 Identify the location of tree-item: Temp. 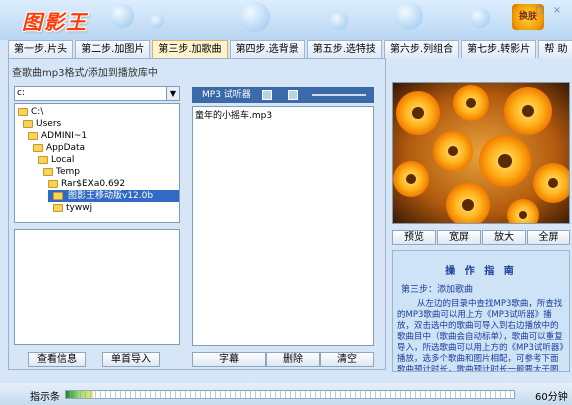
(61, 172).